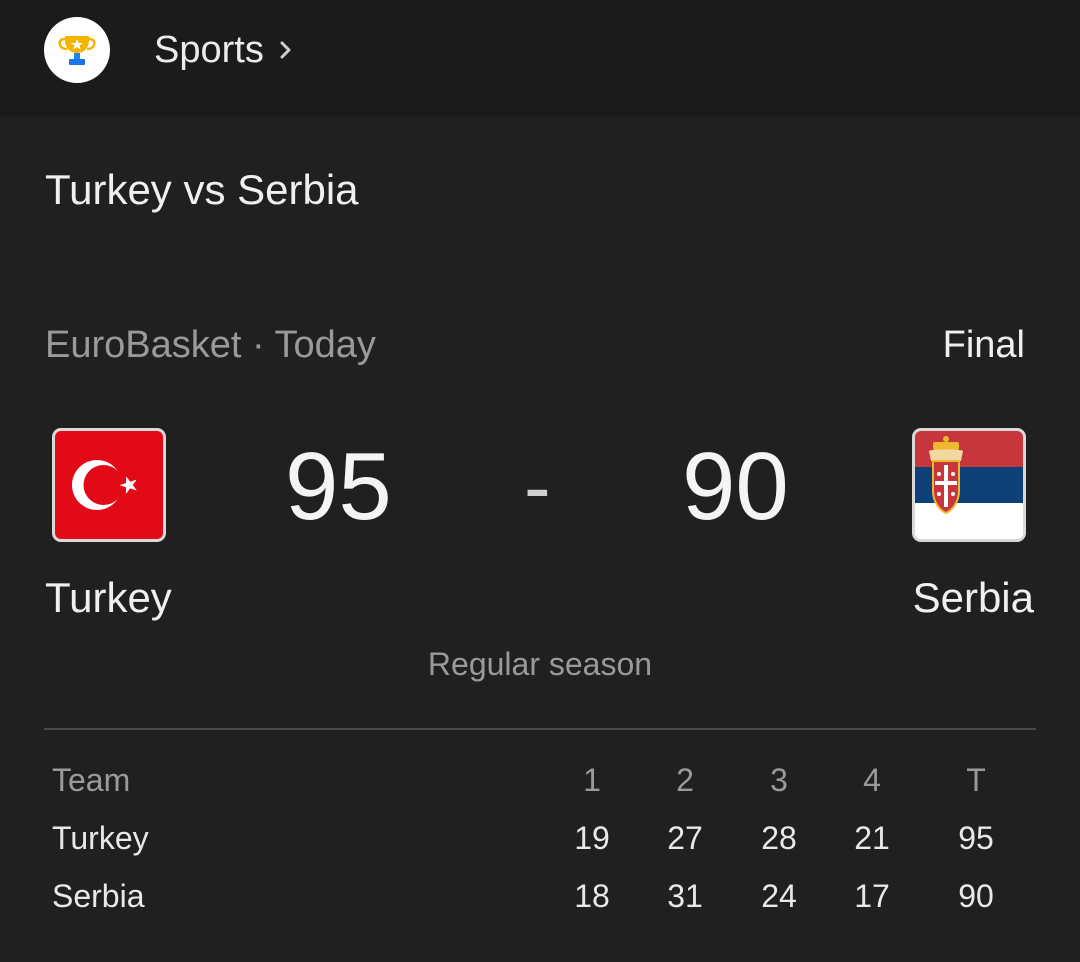 Image resolution: width=1080 pixels, height=962 pixels. I want to click on top-bar: Sports, so click(540, 58).